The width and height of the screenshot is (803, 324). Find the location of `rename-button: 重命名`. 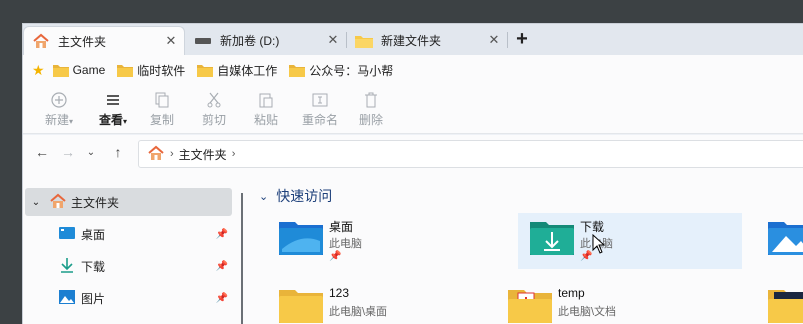

rename-button: 重命名 is located at coordinates (320, 108).